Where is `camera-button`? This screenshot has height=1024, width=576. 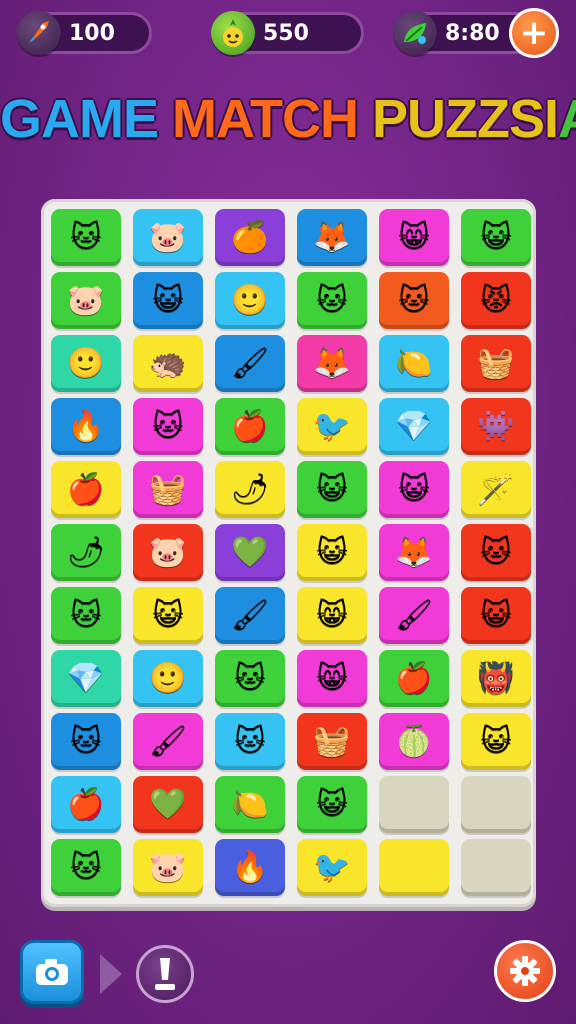
camera-button is located at coordinates (52, 972).